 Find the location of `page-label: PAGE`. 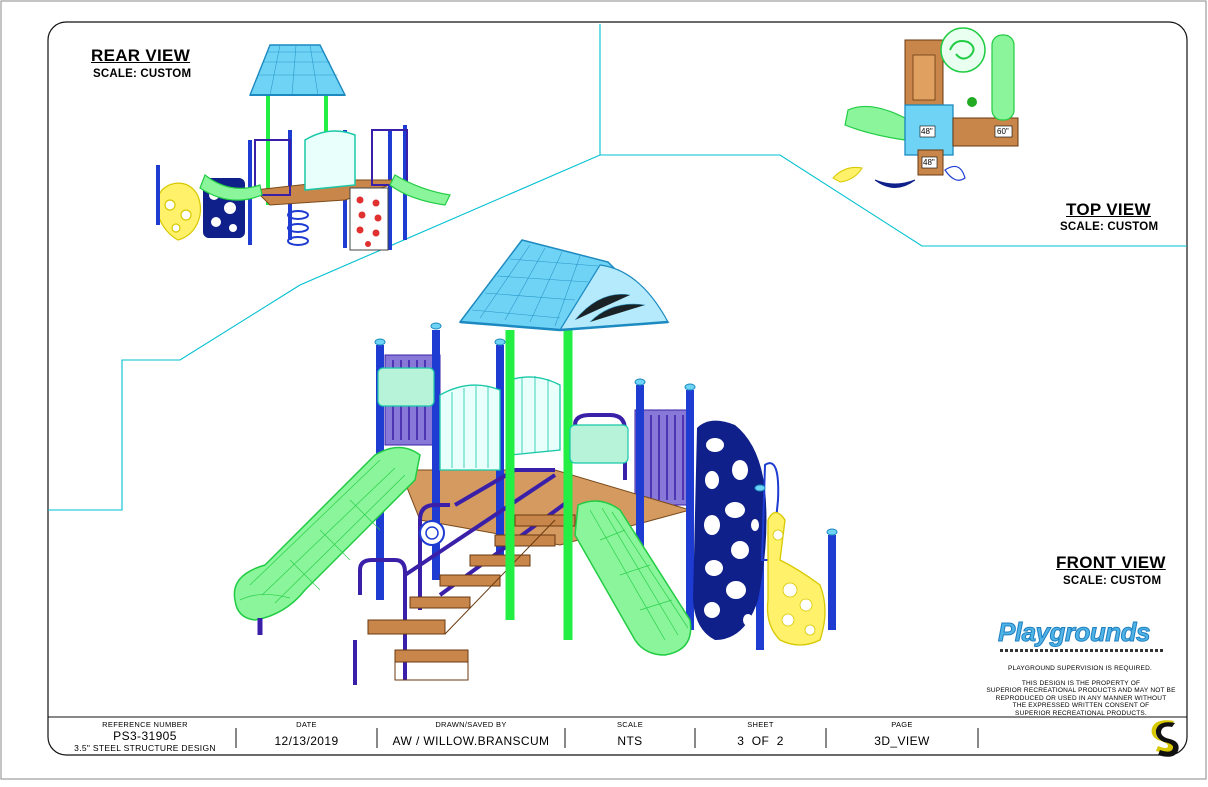

page-label: PAGE is located at coordinates (902, 724).